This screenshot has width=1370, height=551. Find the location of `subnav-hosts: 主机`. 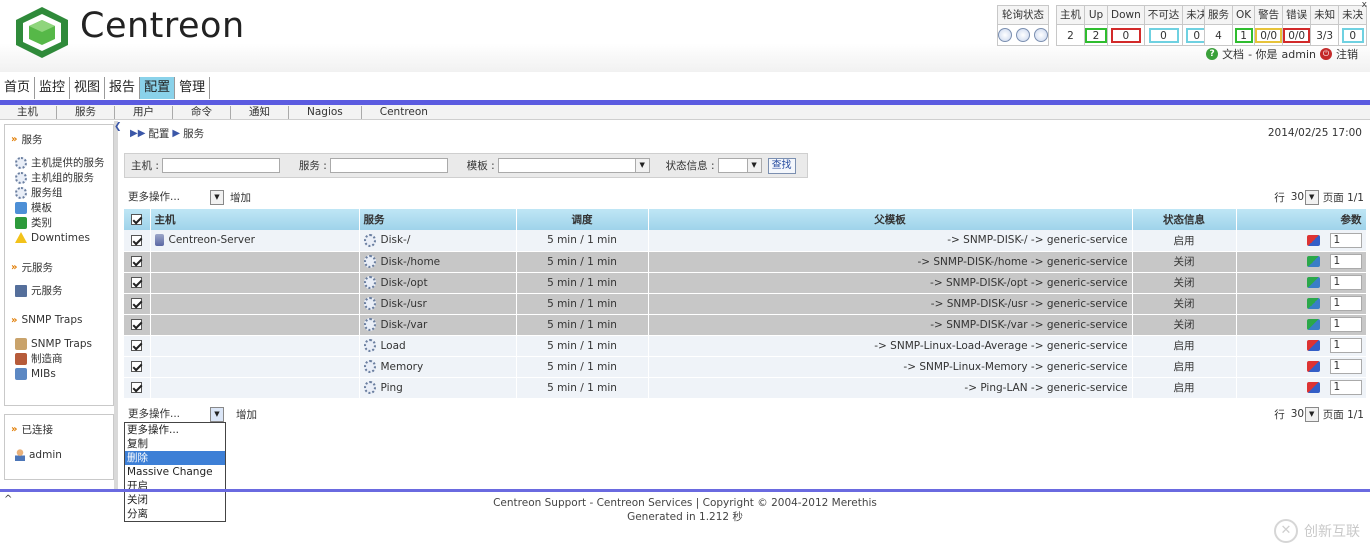

subnav-hosts: 主机 is located at coordinates (28, 112).